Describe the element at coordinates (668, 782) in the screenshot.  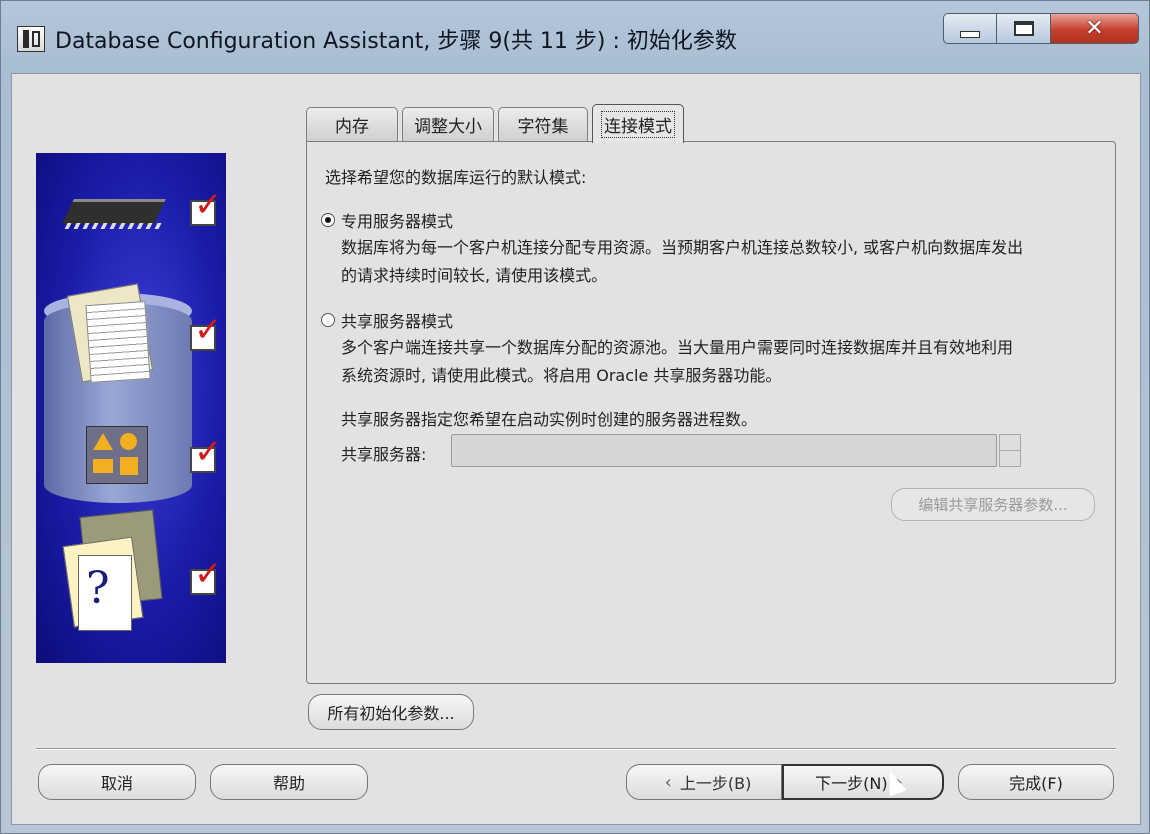
I see `chevron-left-icon: ‹` at that location.